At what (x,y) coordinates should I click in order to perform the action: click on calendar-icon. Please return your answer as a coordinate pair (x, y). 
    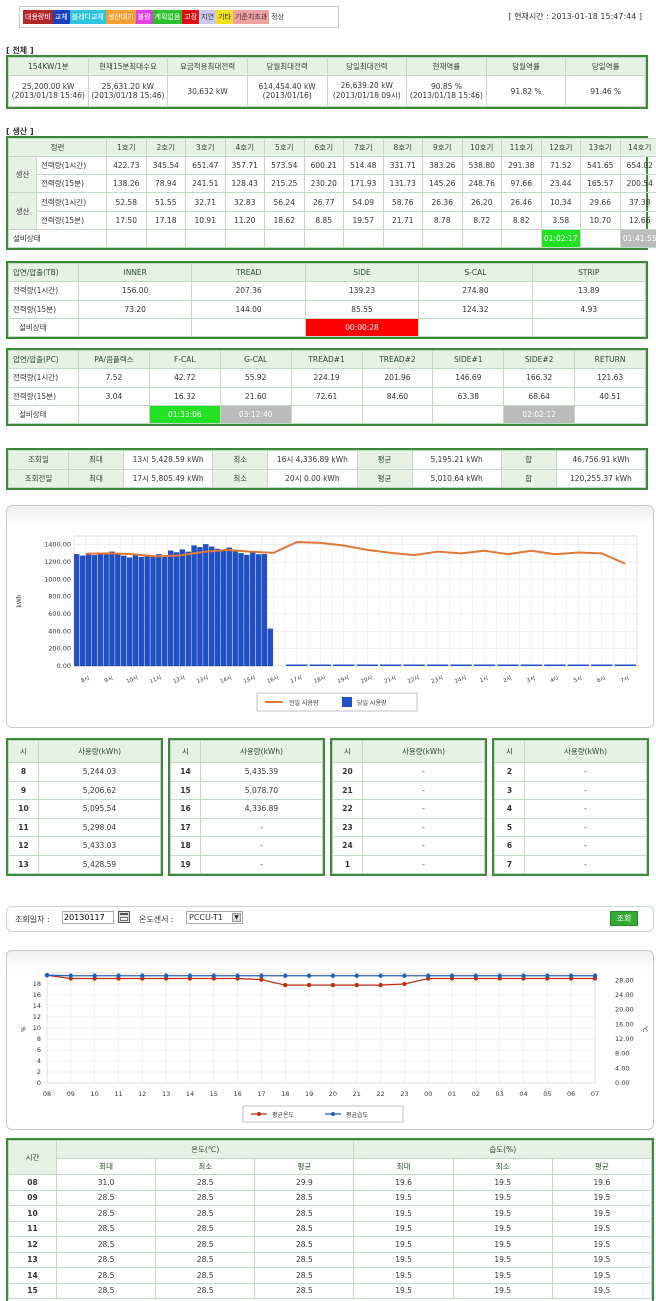
    Looking at the image, I should click on (124, 917).